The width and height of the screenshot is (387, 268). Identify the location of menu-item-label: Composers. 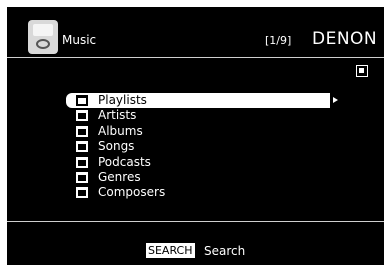
(132, 192).